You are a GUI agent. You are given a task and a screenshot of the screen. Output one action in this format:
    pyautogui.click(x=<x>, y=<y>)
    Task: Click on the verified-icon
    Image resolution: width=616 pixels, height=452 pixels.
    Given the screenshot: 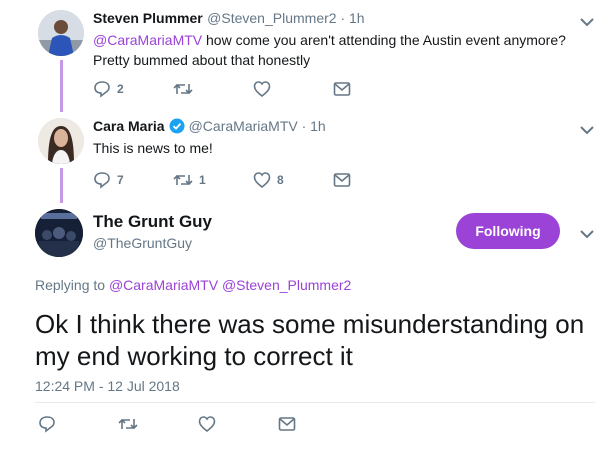 What is the action you would take?
    pyautogui.click(x=177, y=126)
    